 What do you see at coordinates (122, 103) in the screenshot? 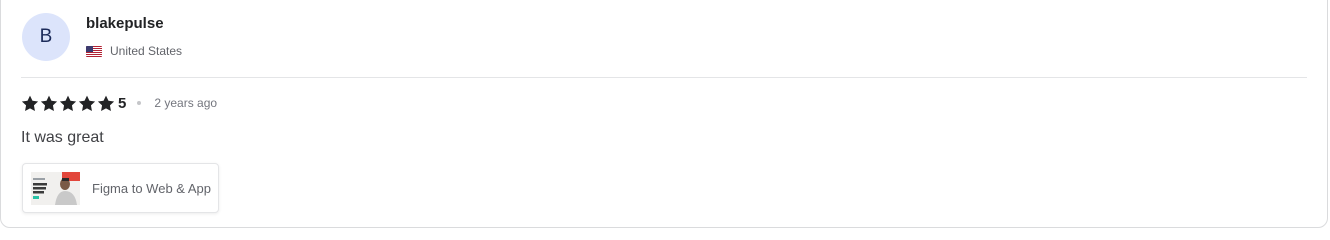
I see `rating-value: 5` at bounding box center [122, 103].